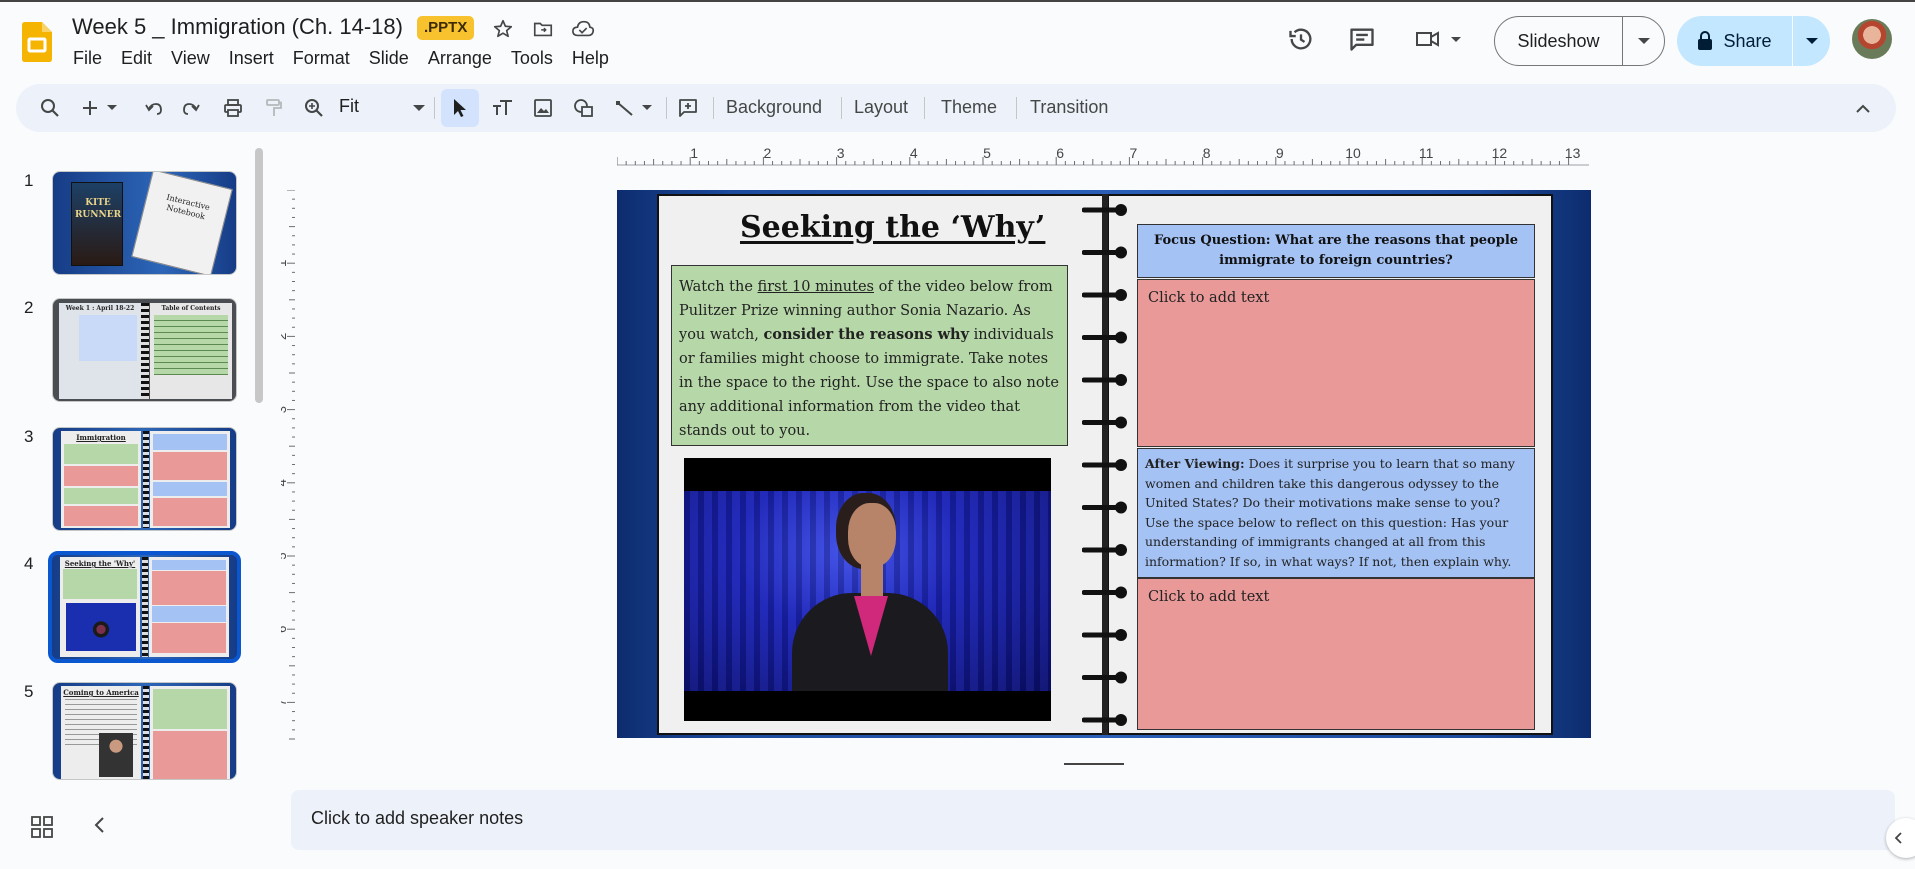 This screenshot has height=869, width=1915. Describe the element at coordinates (583, 29) in the screenshot. I see `cloud-status-icon` at that location.